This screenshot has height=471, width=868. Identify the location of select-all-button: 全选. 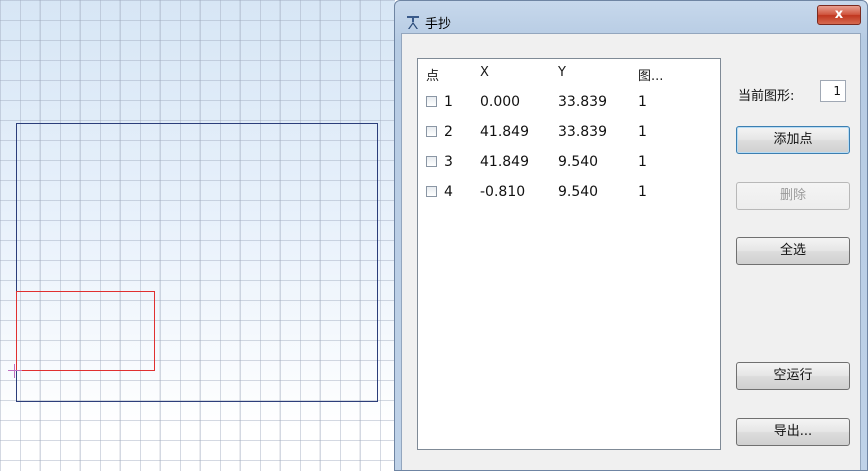
(793, 251).